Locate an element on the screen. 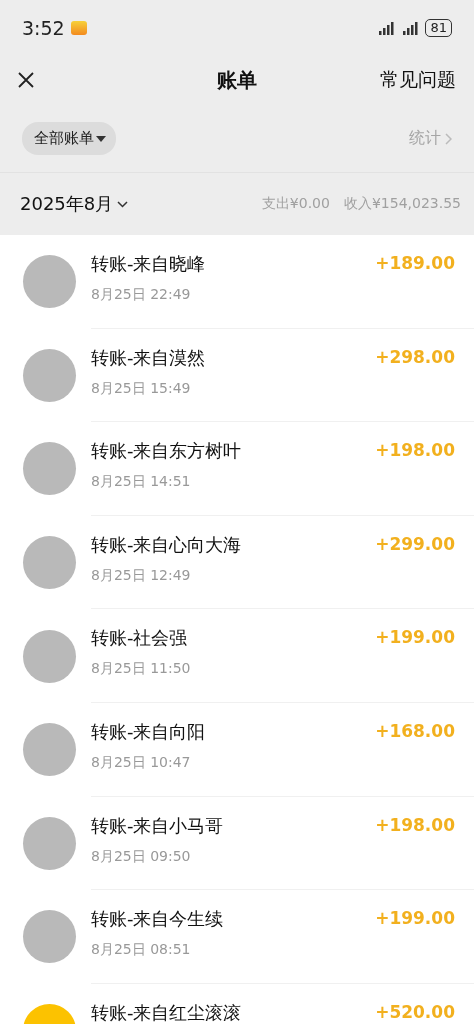  transaction-time: 8月25日 10:47 is located at coordinates (141, 762).